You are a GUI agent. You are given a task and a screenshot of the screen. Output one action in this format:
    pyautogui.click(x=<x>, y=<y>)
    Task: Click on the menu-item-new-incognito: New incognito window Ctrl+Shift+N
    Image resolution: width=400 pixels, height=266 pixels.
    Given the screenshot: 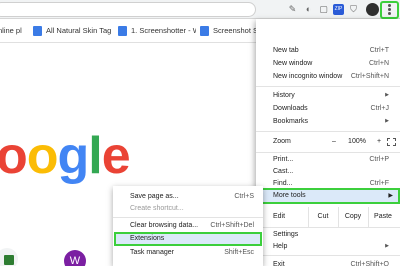 What is the action you would take?
    pyautogui.click(x=328, y=76)
    